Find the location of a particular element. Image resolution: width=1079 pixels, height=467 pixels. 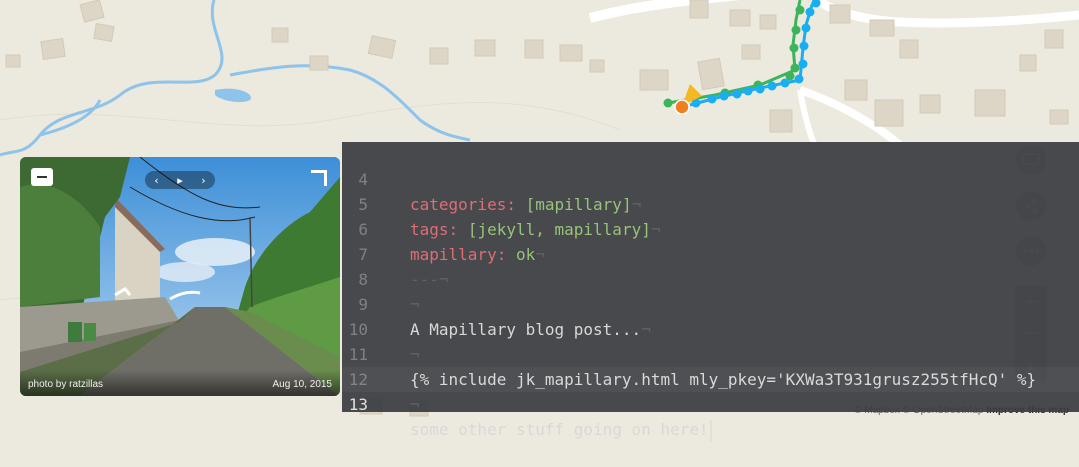

text-cursor is located at coordinates (710, 430).